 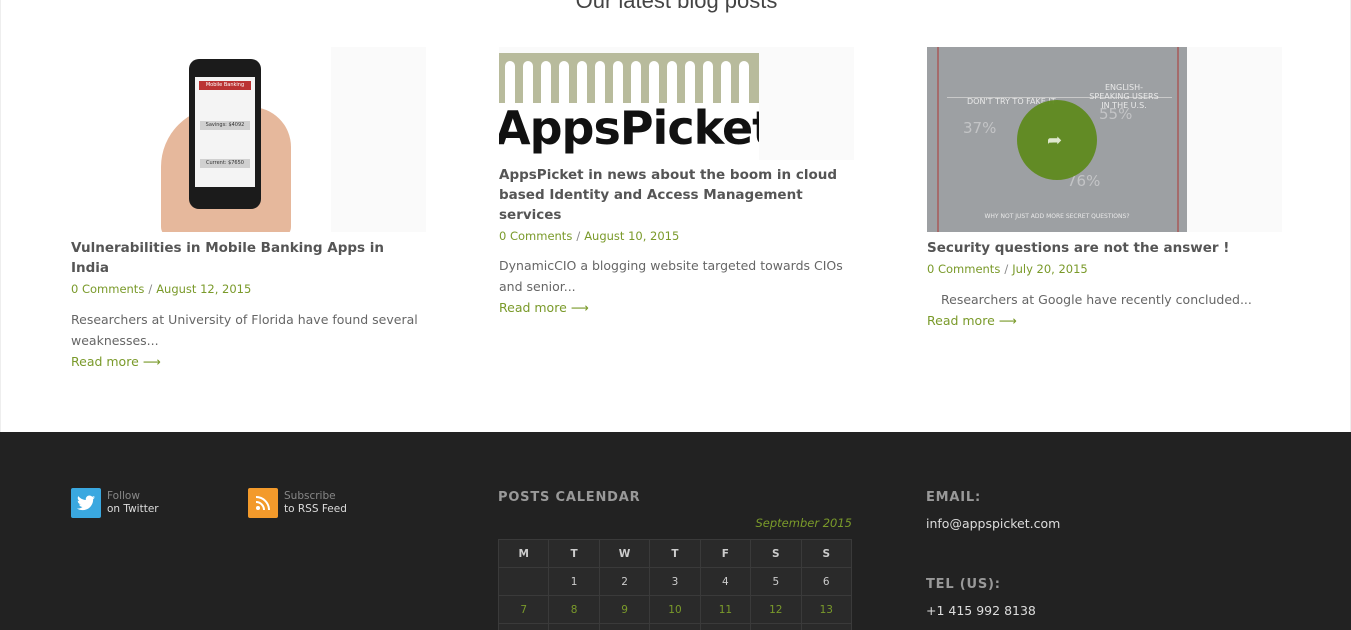 What do you see at coordinates (115, 503) in the screenshot?
I see `follow-twitter-link: Follow on Twitter` at bounding box center [115, 503].